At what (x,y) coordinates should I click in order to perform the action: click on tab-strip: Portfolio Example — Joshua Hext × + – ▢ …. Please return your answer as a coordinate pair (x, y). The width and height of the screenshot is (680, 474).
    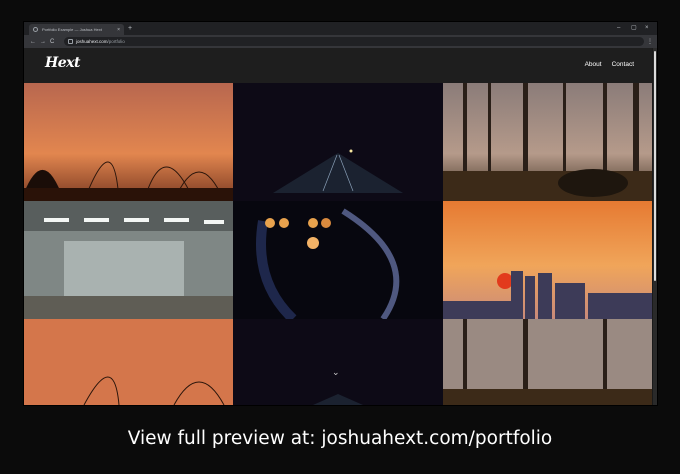
    Looking at the image, I should click on (340, 28).